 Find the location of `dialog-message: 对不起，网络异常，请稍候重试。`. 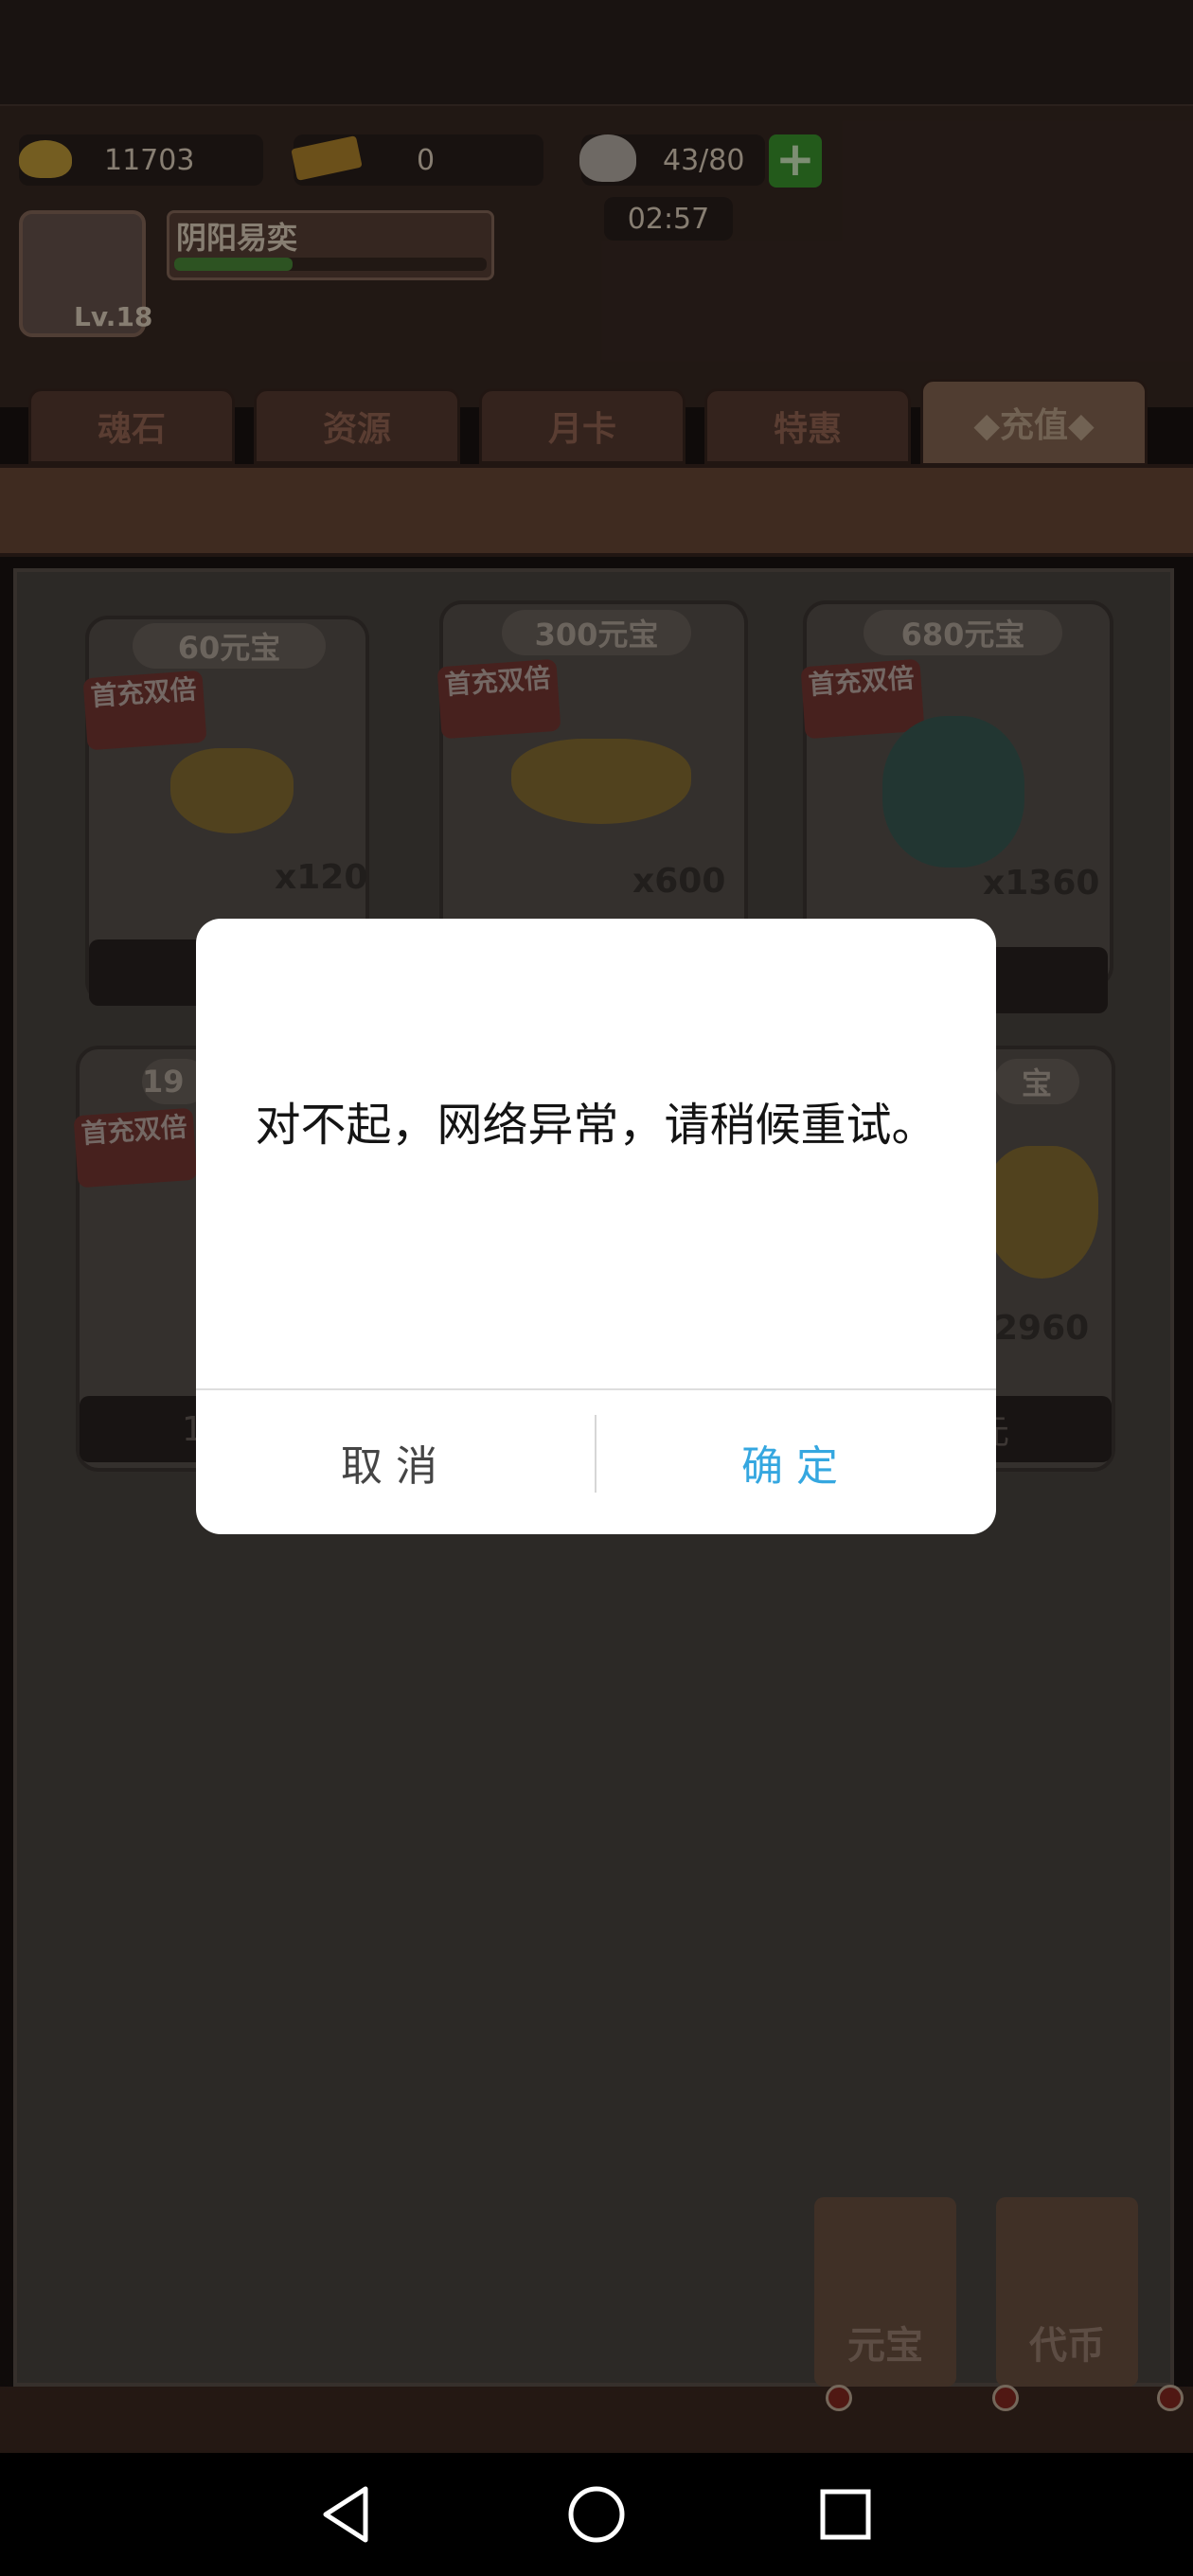

dialog-message: 对不起，网络异常，请稍候重试。 is located at coordinates (596, 1125).